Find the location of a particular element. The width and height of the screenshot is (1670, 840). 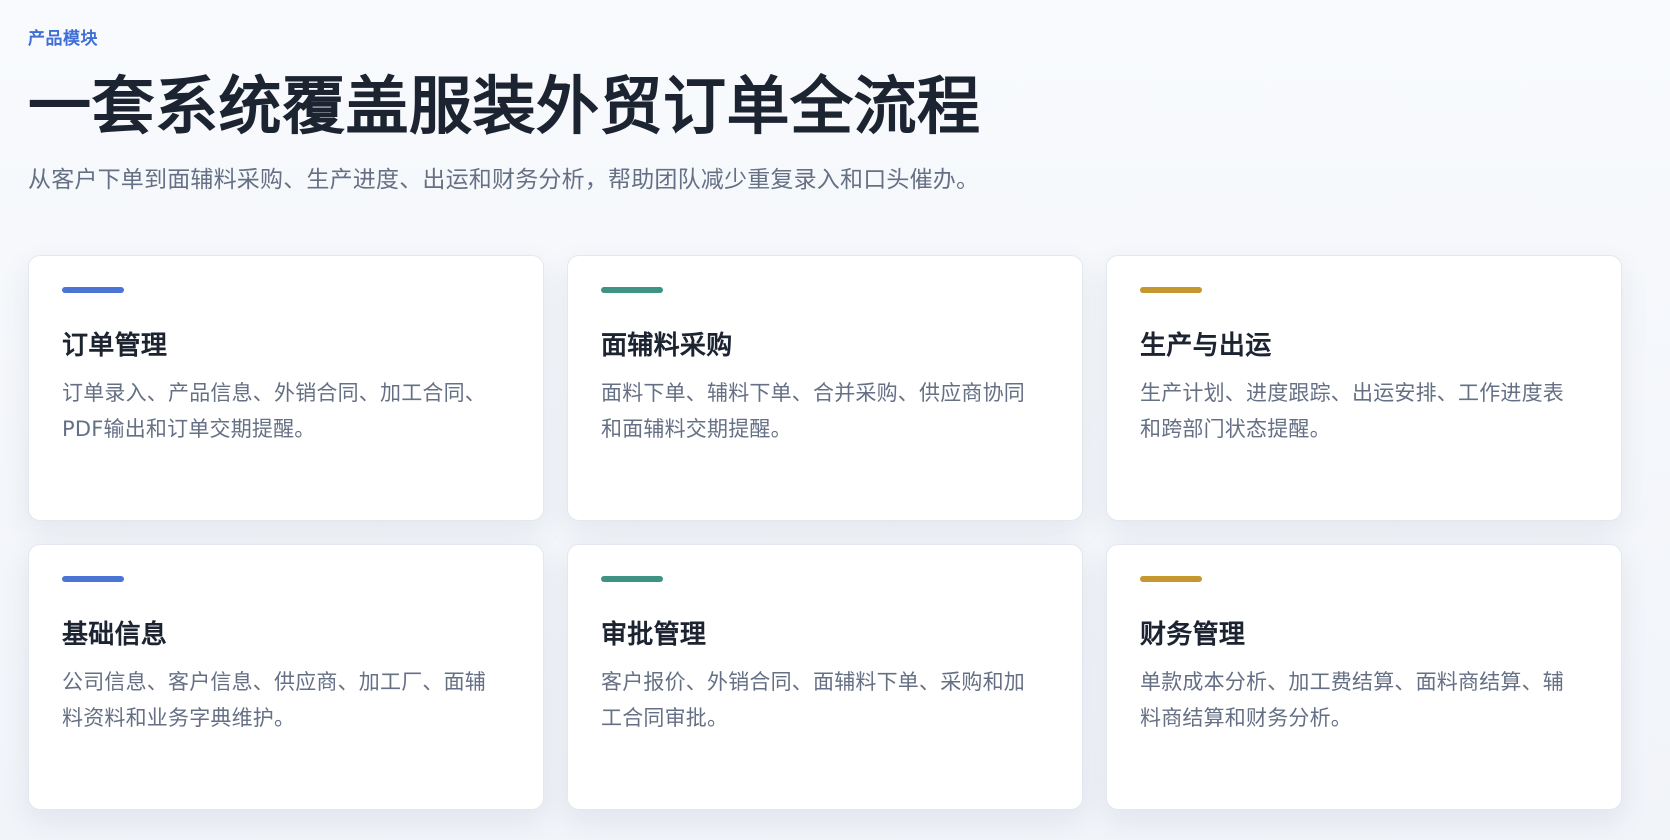

card-title: 审批管理 is located at coordinates (654, 635).